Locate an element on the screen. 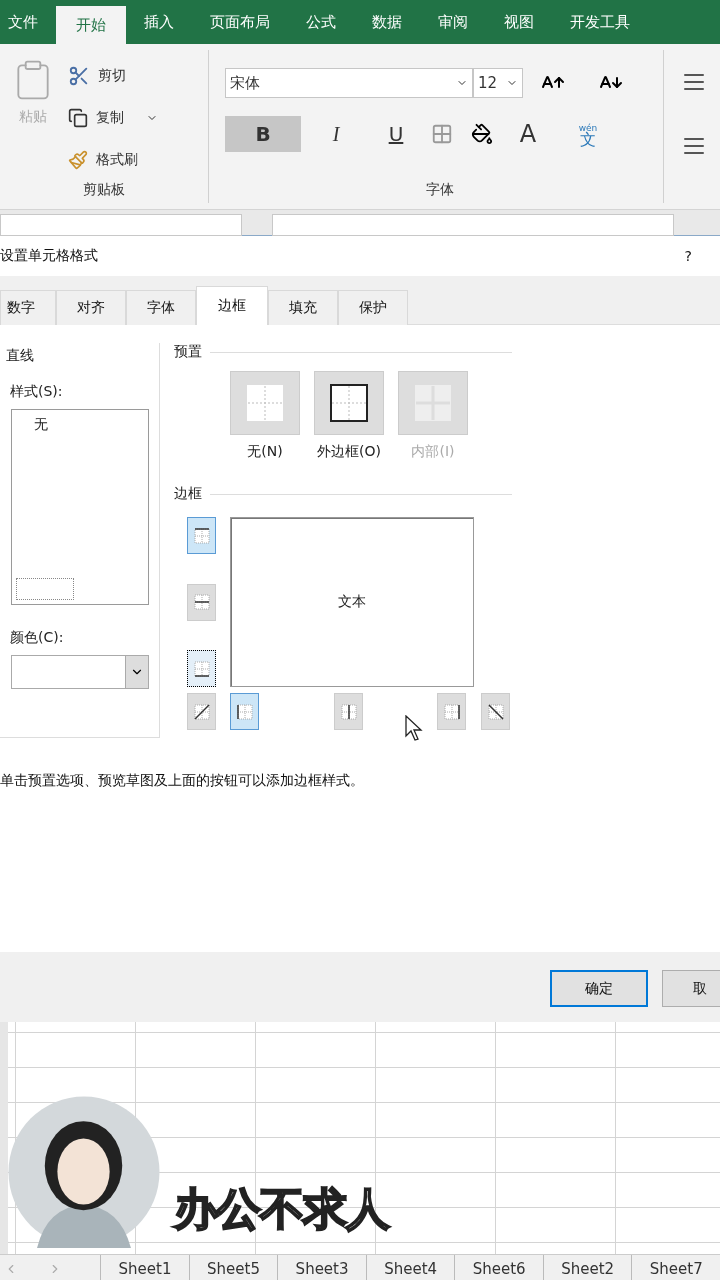 The image size is (720, 1280). ribbon-tab: 公式 is located at coordinates (321, 22).